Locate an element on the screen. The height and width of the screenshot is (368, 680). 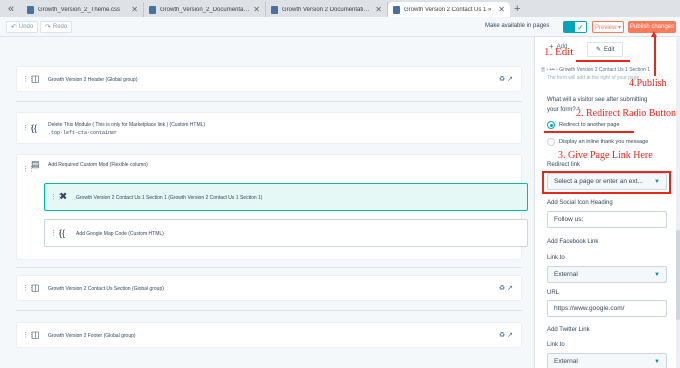
availability-label: Make available in pages is located at coordinates (517, 26).